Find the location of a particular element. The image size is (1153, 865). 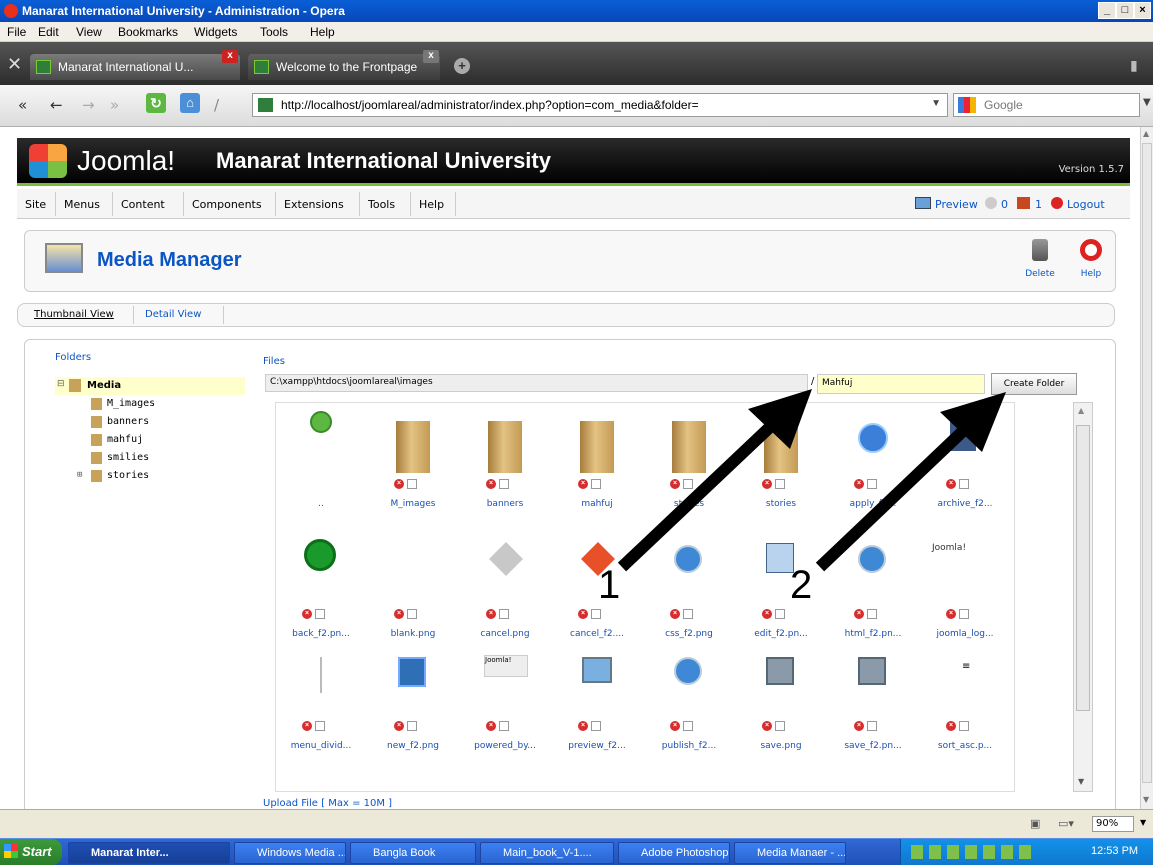

close-button: × is located at coordinates (1142, 10).